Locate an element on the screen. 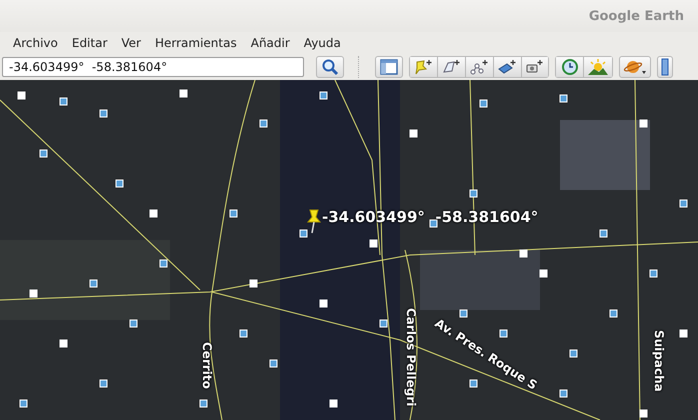 The width and height of the screenshot is (698, 420). sidebar-panel-icon is located at coordinates (389, 67).